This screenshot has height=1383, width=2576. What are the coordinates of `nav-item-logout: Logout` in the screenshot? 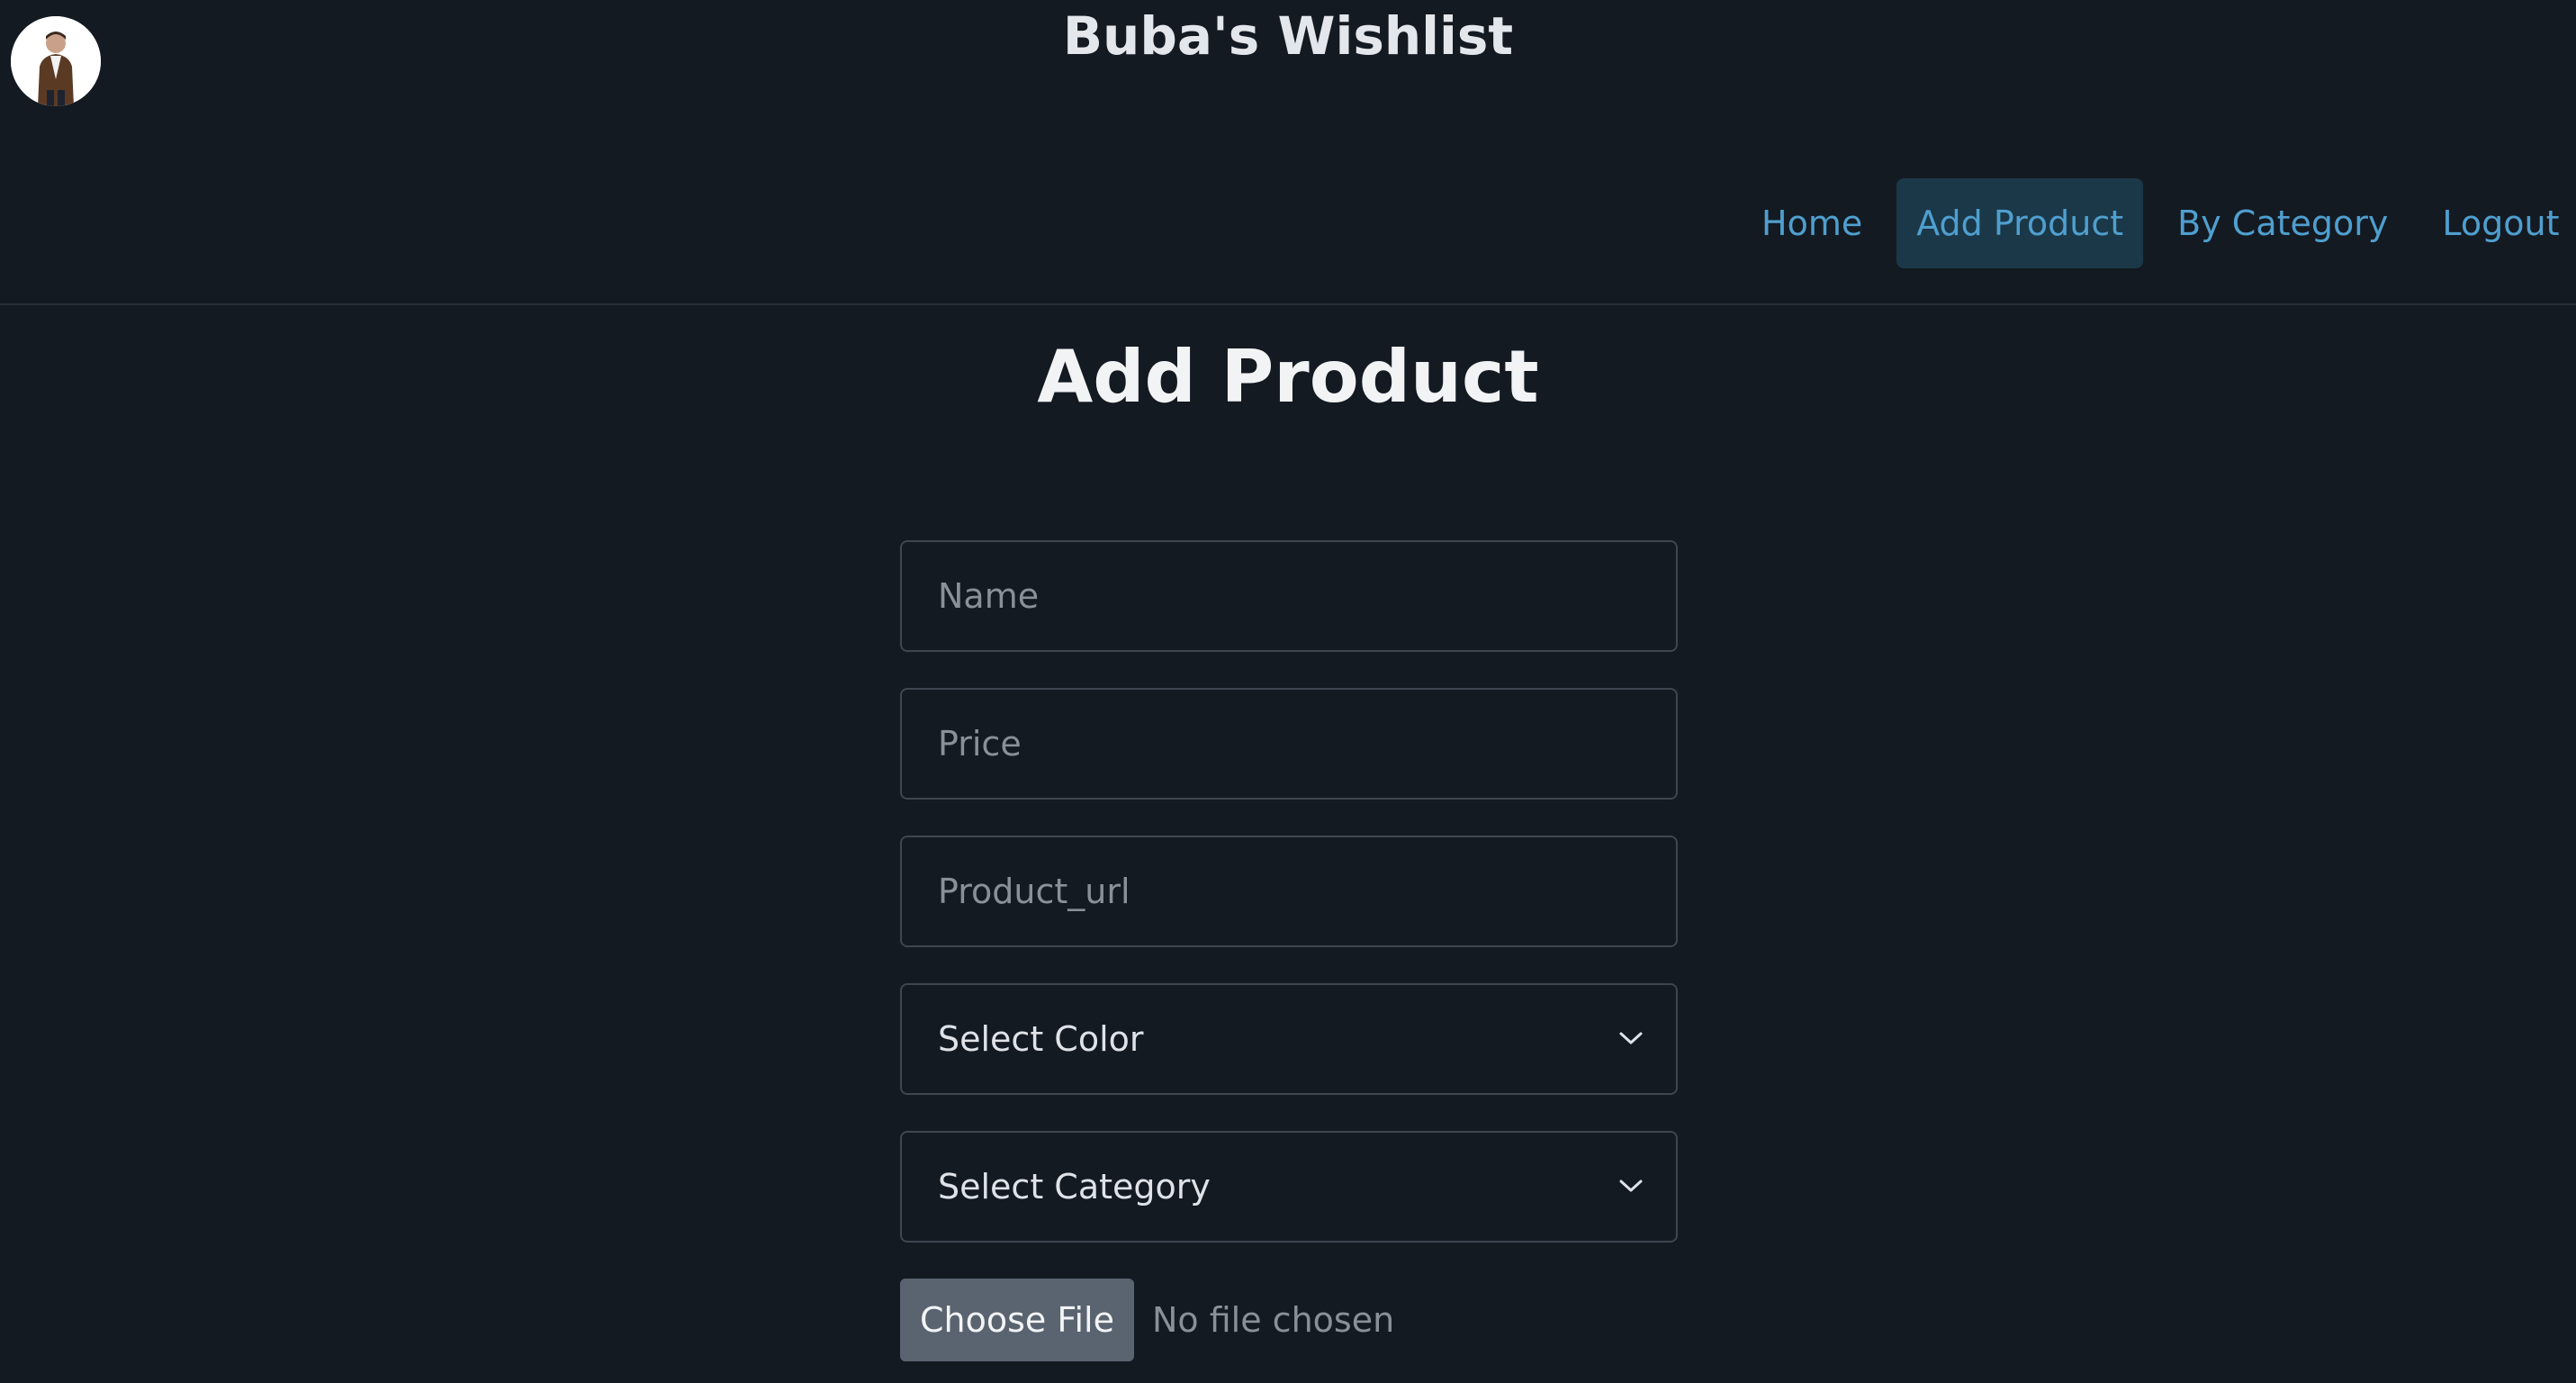 It's located at (2499, 223).